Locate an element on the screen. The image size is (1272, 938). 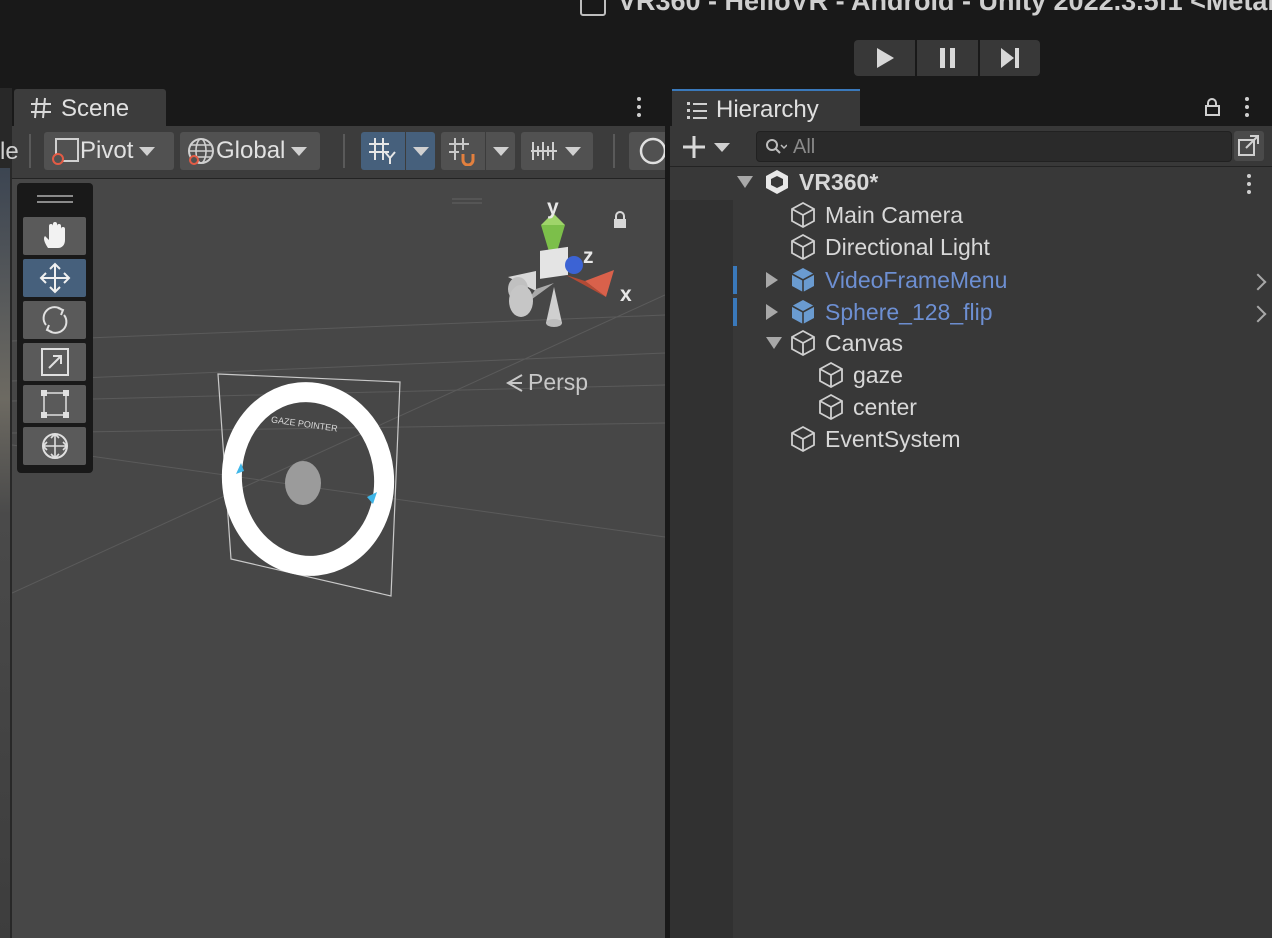
transform-tool-button is located at coordinates (54, 446).